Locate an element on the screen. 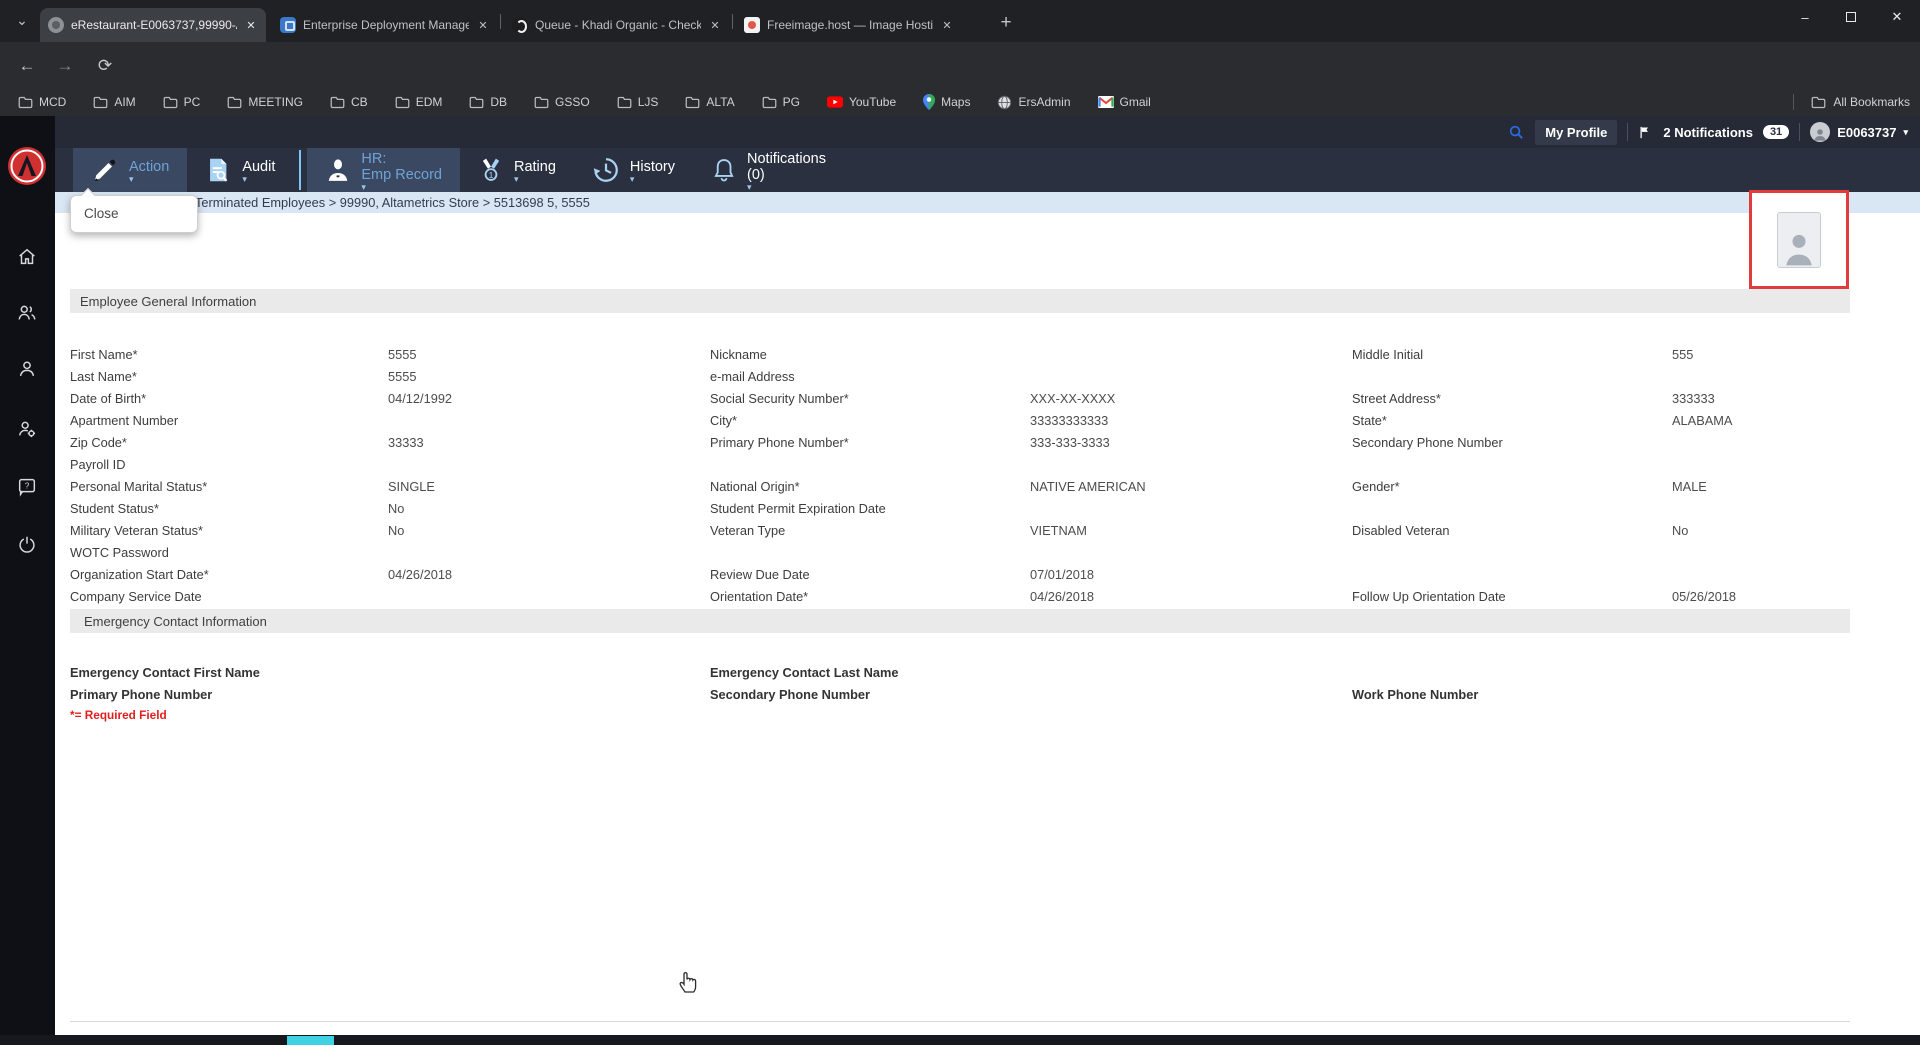  required-field-note: *= Required Field is located at coordinates (118, 715).